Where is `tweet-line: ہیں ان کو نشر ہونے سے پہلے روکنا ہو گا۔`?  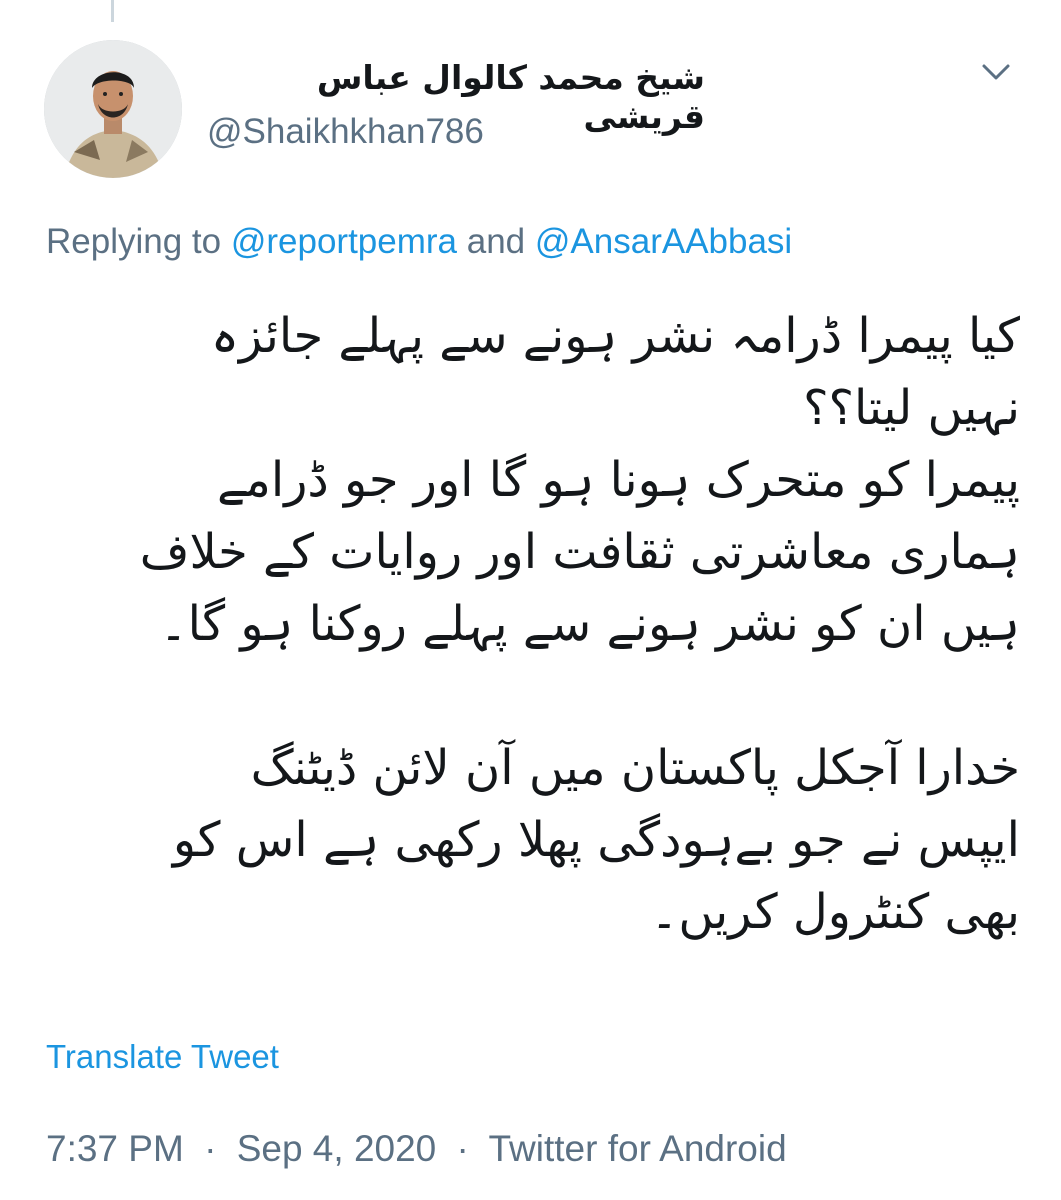 tweet-line: ہیں ان کو نشر ہونے سے پہلے روکنا ہو گا۔ is located at coordinates (589, 624).